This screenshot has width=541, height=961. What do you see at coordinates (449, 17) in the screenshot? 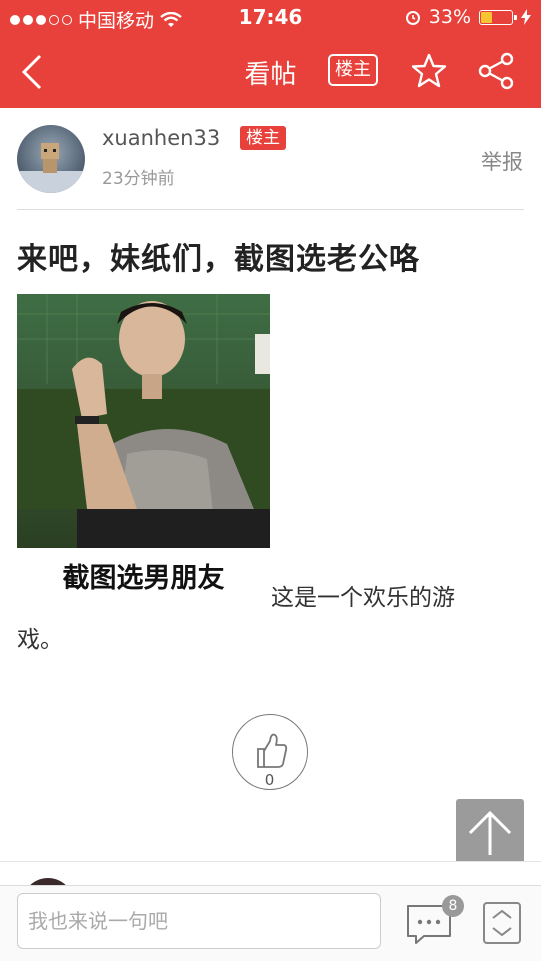
I see `battery-percent: 33%` at bounding box center [449, 17].